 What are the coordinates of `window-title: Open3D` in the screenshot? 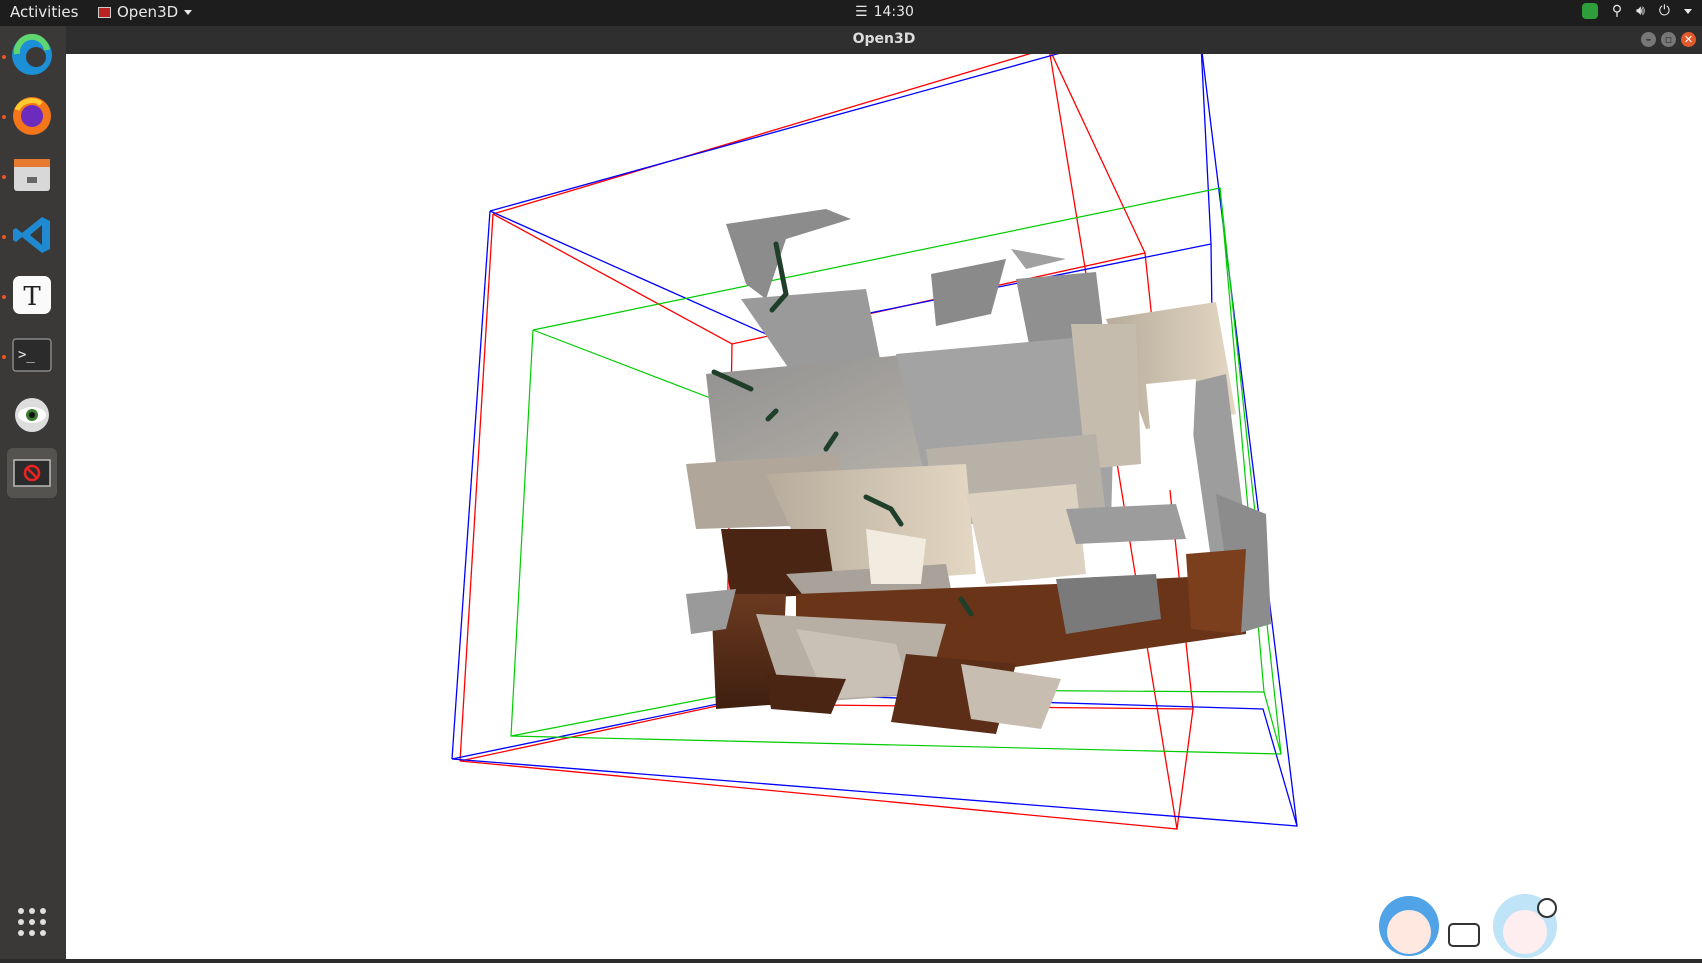 It's located at (884, 39).